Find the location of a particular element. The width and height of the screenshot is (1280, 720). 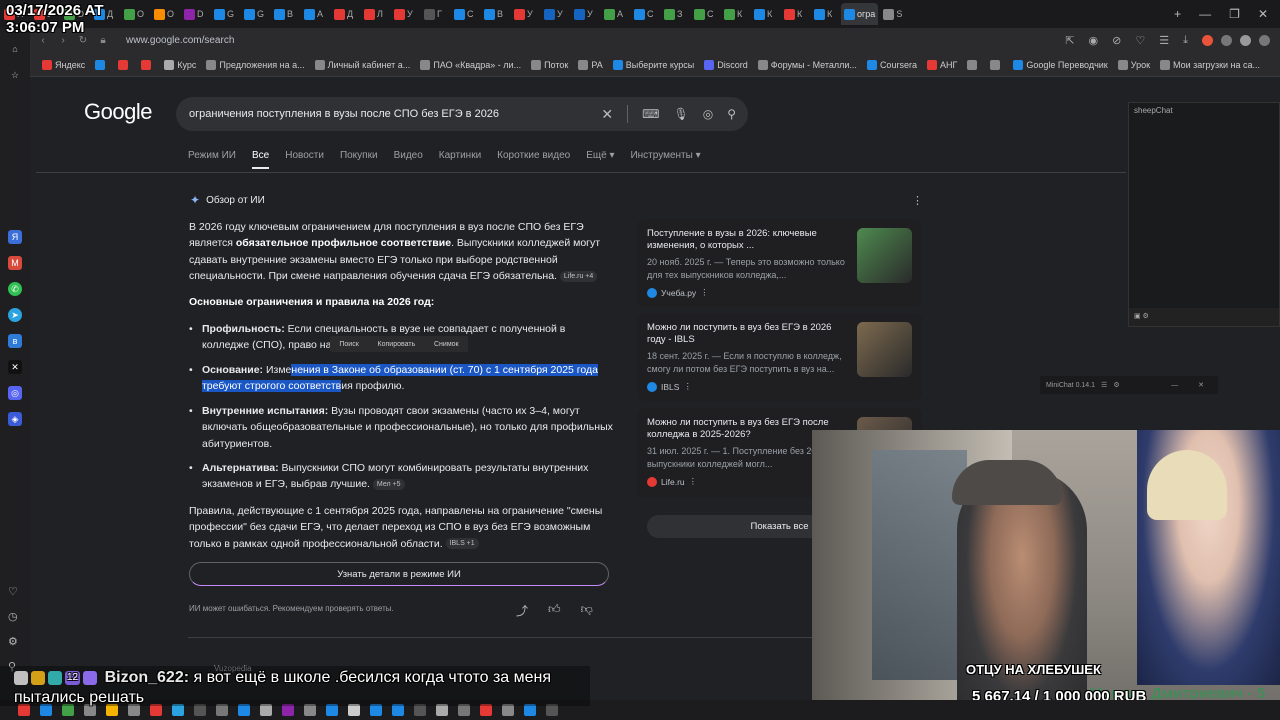

ctx-copy-button: Копировать is located at coordinates (397, 344).